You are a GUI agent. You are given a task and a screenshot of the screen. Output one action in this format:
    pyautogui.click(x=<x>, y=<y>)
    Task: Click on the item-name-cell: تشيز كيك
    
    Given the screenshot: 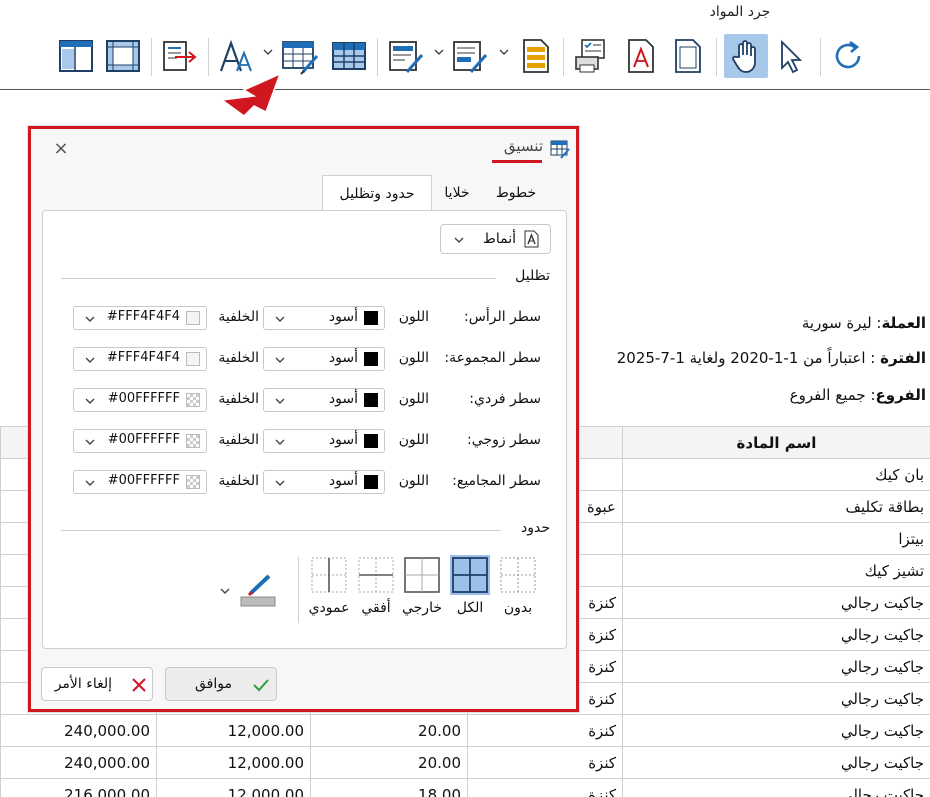 What is the action you would take?
    pyautogui.click(x=776, y=570)
    